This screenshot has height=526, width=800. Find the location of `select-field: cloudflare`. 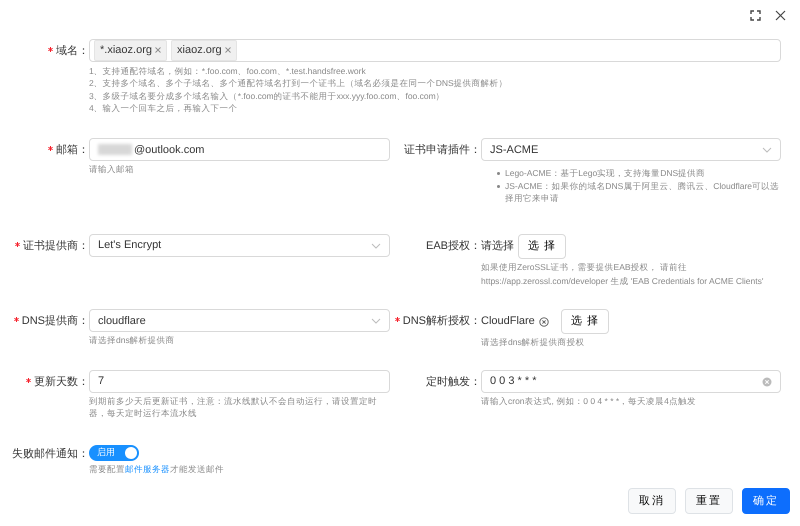

select-field: cloudflare is located at coordinates (239, 320).